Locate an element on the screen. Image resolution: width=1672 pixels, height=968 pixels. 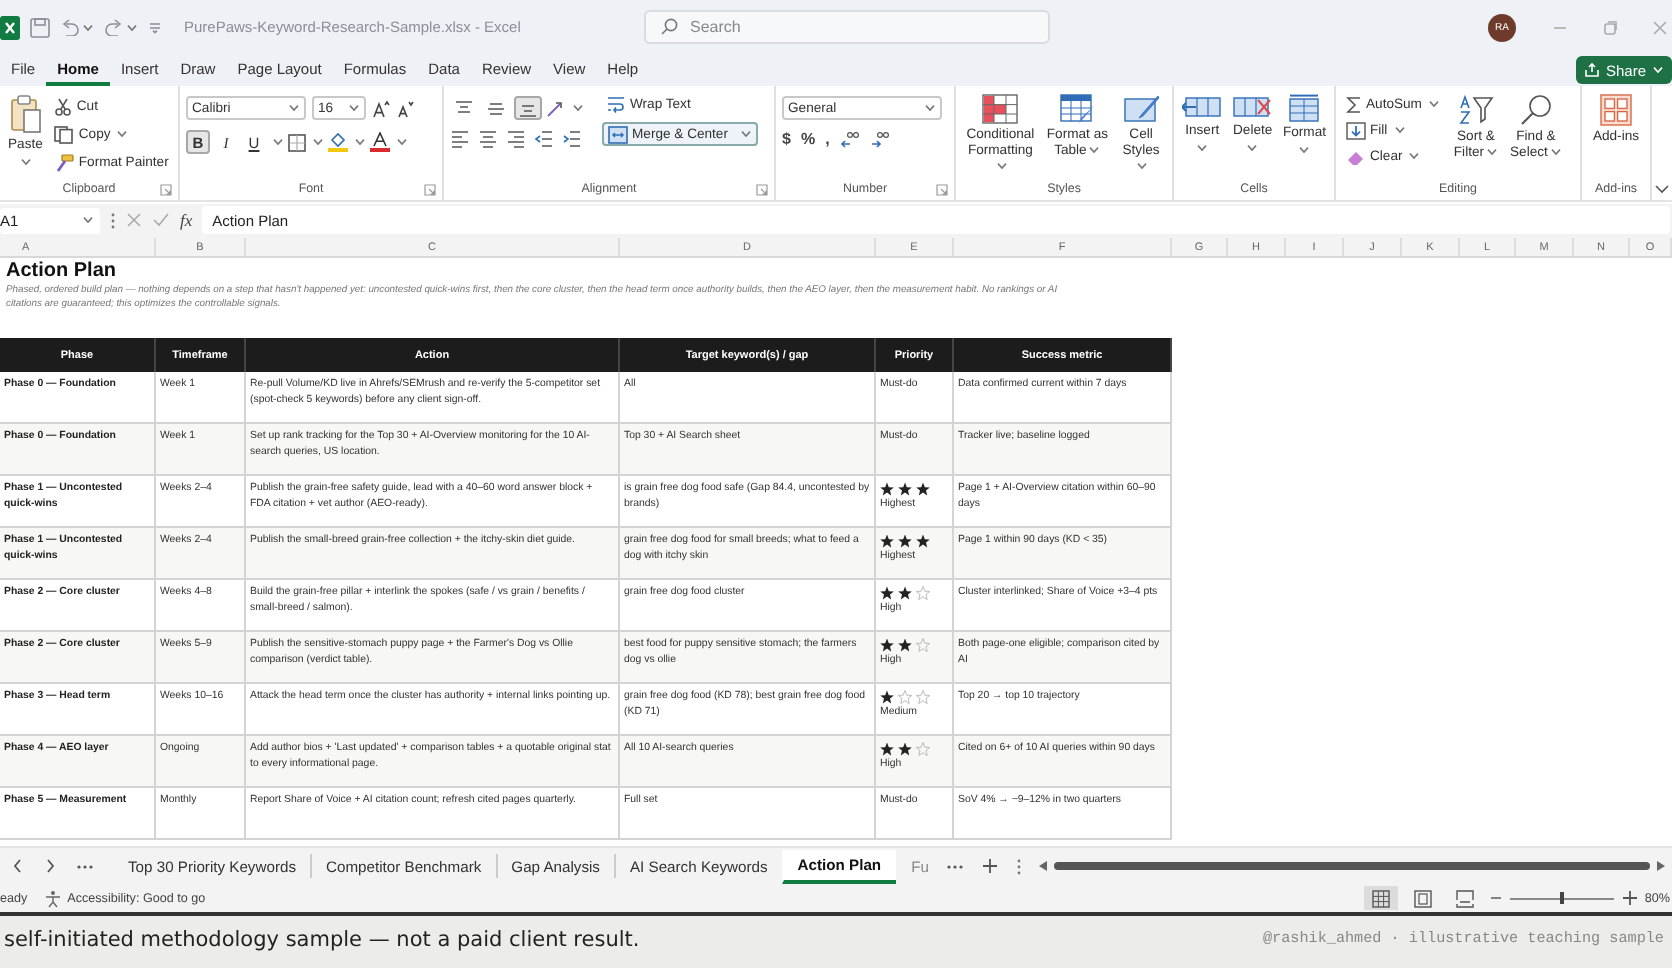
chevron-down-icon is located at coordinates (1662, 189).